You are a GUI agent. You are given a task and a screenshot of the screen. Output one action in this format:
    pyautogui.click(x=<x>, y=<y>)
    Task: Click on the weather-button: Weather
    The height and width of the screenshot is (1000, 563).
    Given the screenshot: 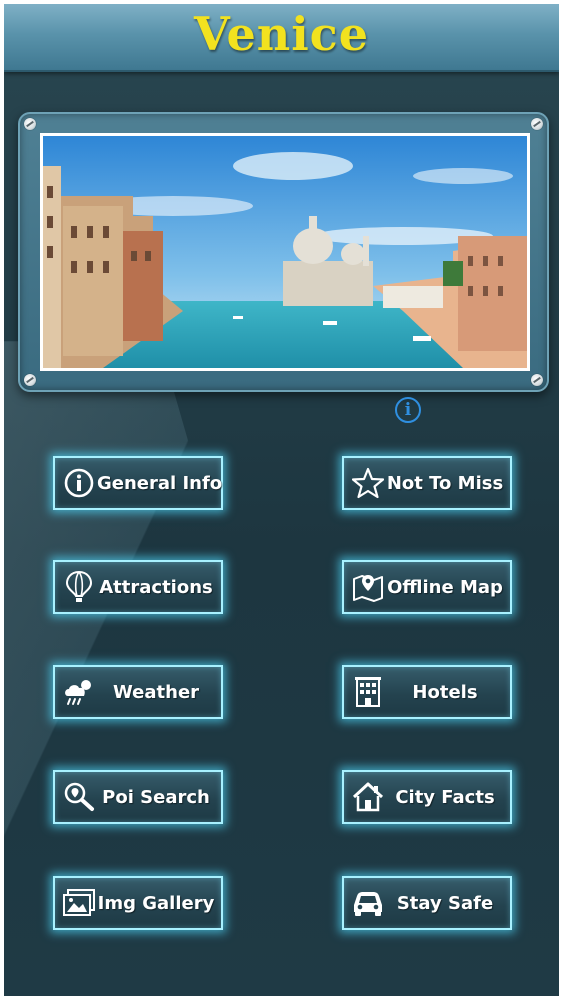 What is the action you would take?
    pyautogui.click(x=138, y=692)
    